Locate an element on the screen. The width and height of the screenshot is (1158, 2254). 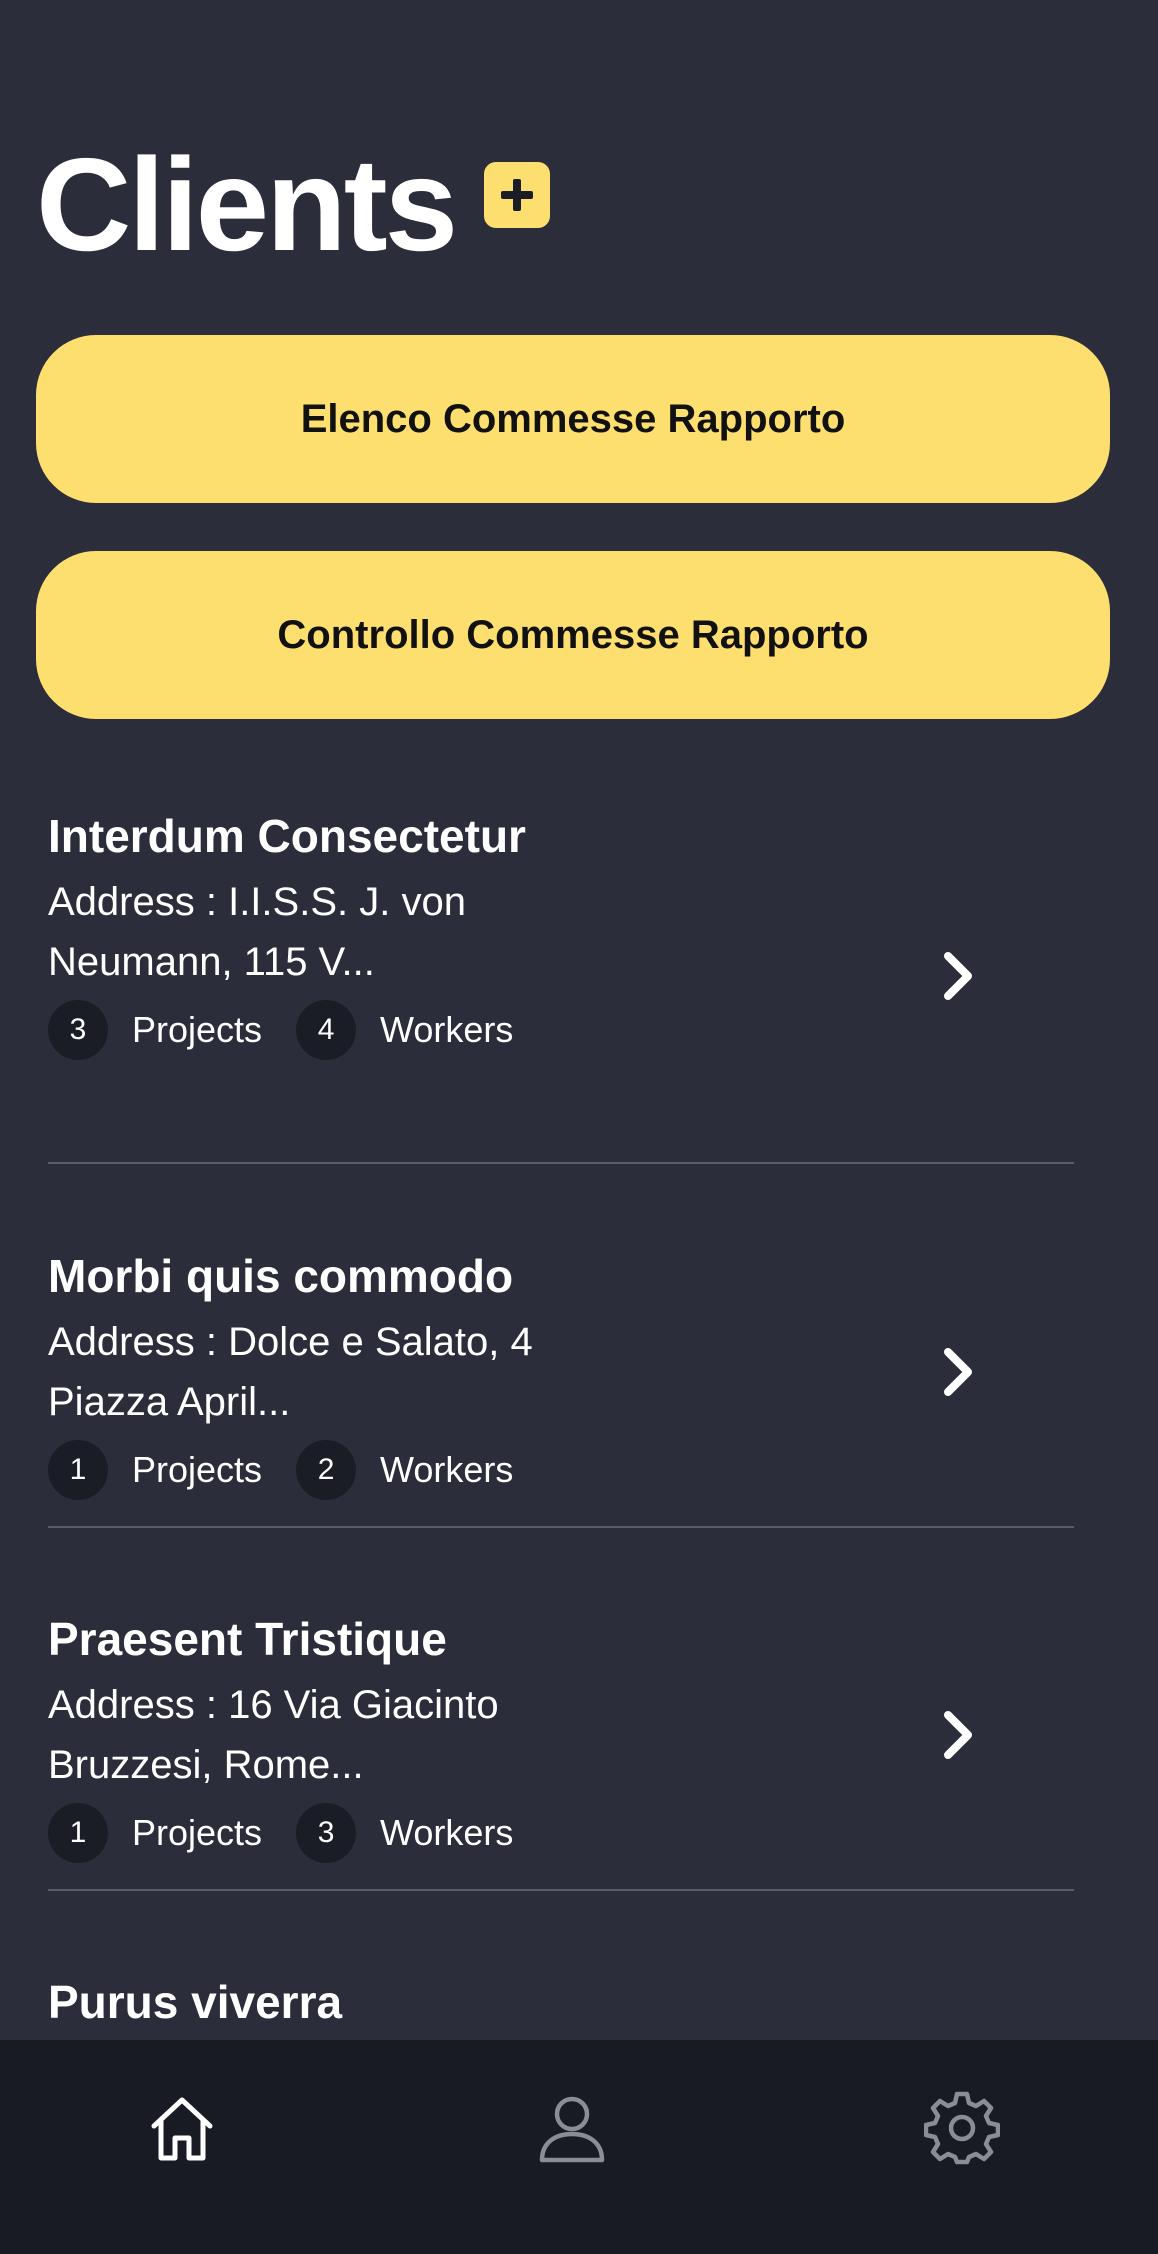
add-client-button is located at coordinates (517, 195).